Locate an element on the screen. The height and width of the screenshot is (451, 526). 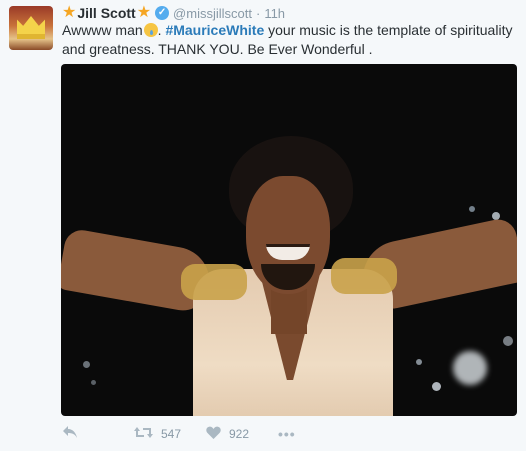
retweet-count: 547 is located at coordinates (171, 434).